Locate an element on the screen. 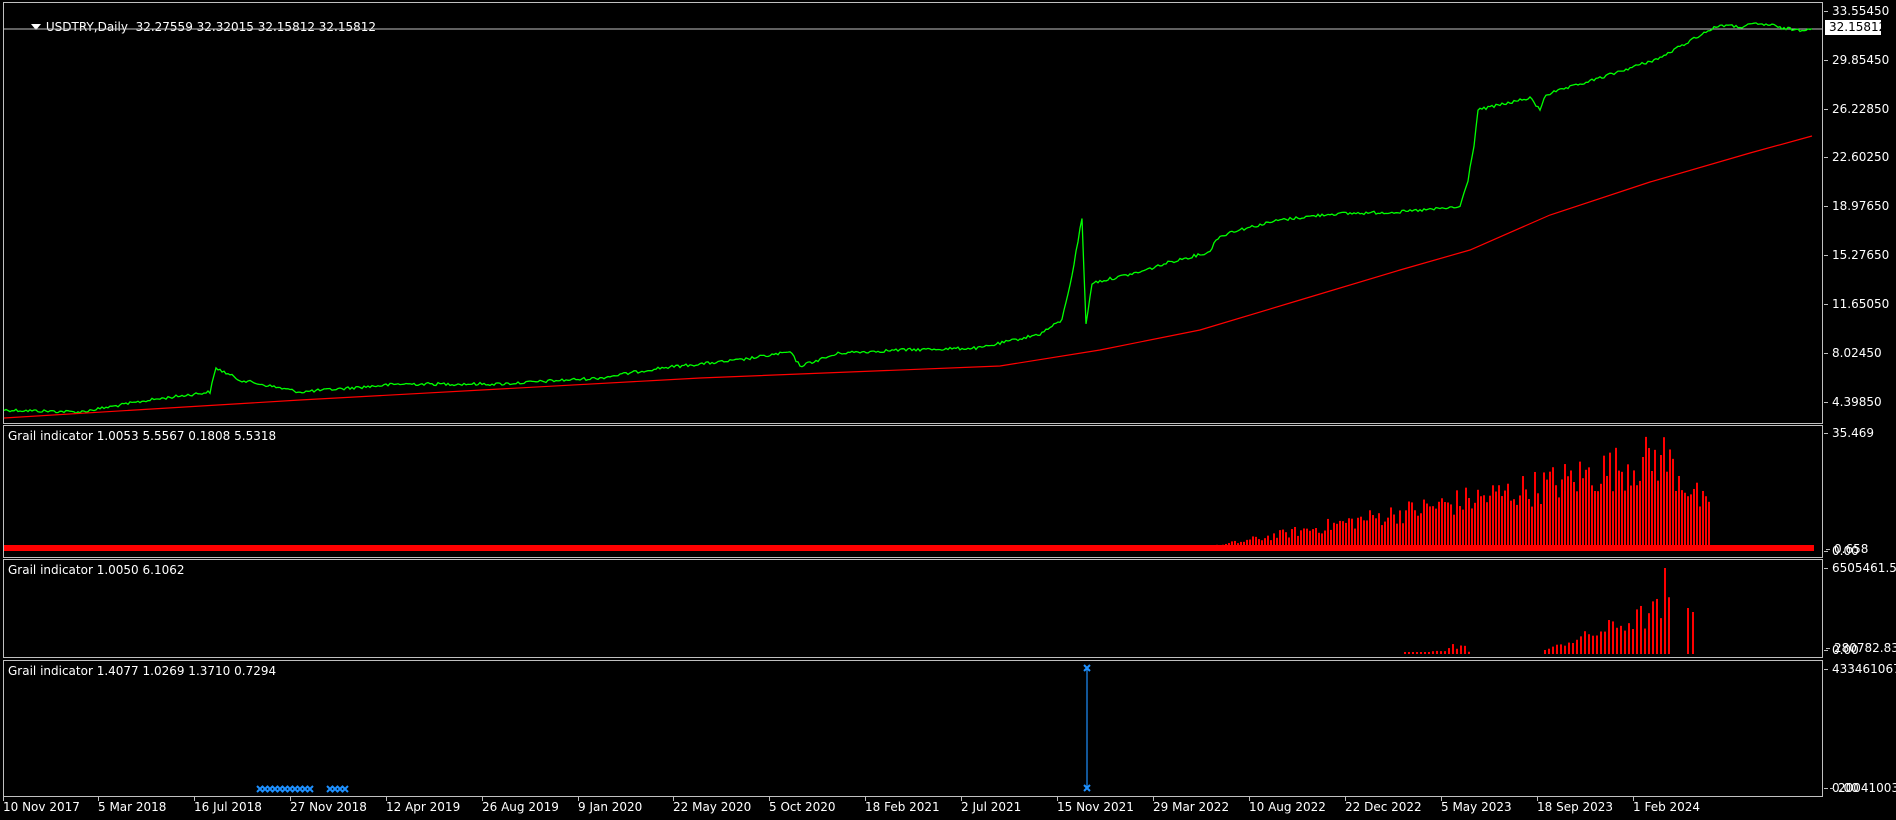 Image resolution: width=1896 pixels, height=820 pixels. y-tick: 8.02450 is located at coordinates (1853, 353).